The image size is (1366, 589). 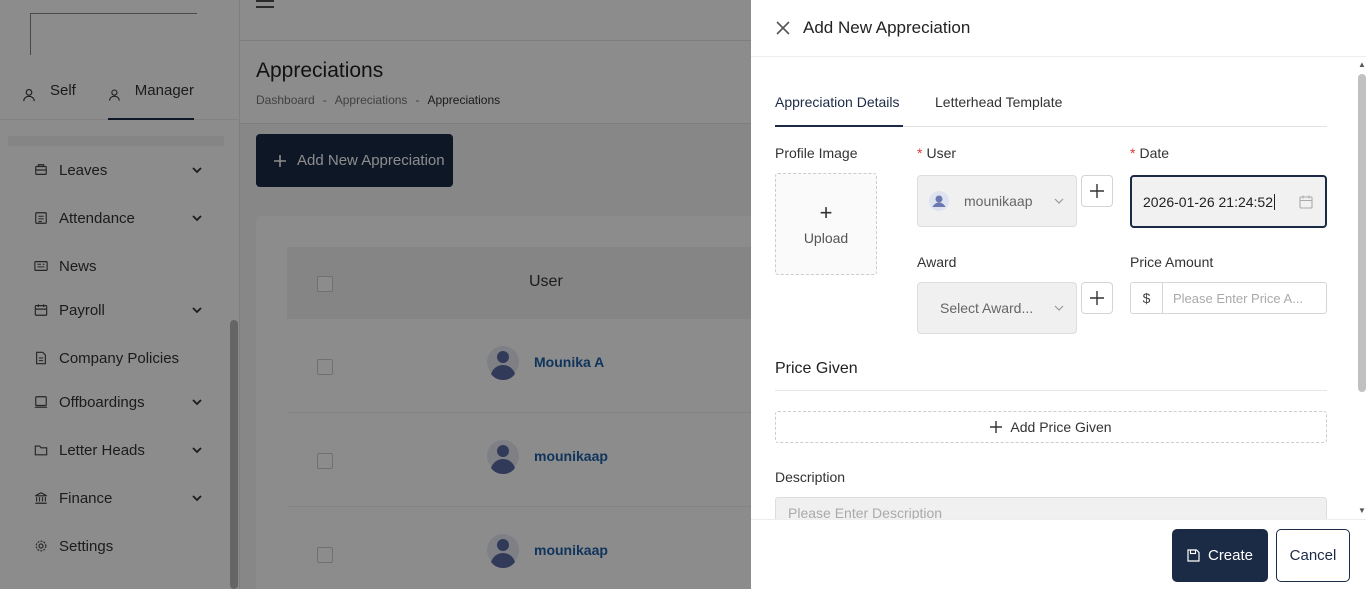 I want to click on add-user-button, so click(x=1097, y=191).